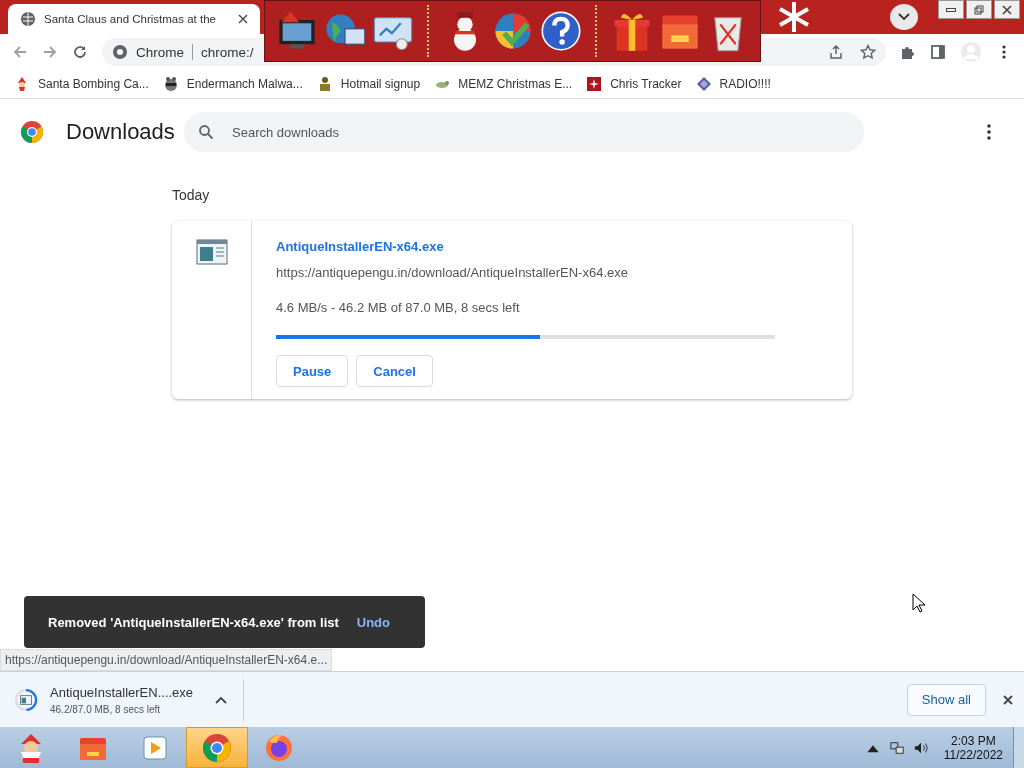  I want to click on snackbar-message: Removed 'AntiqueInstallerEN-x64.exe' from list, so click(193, 622).